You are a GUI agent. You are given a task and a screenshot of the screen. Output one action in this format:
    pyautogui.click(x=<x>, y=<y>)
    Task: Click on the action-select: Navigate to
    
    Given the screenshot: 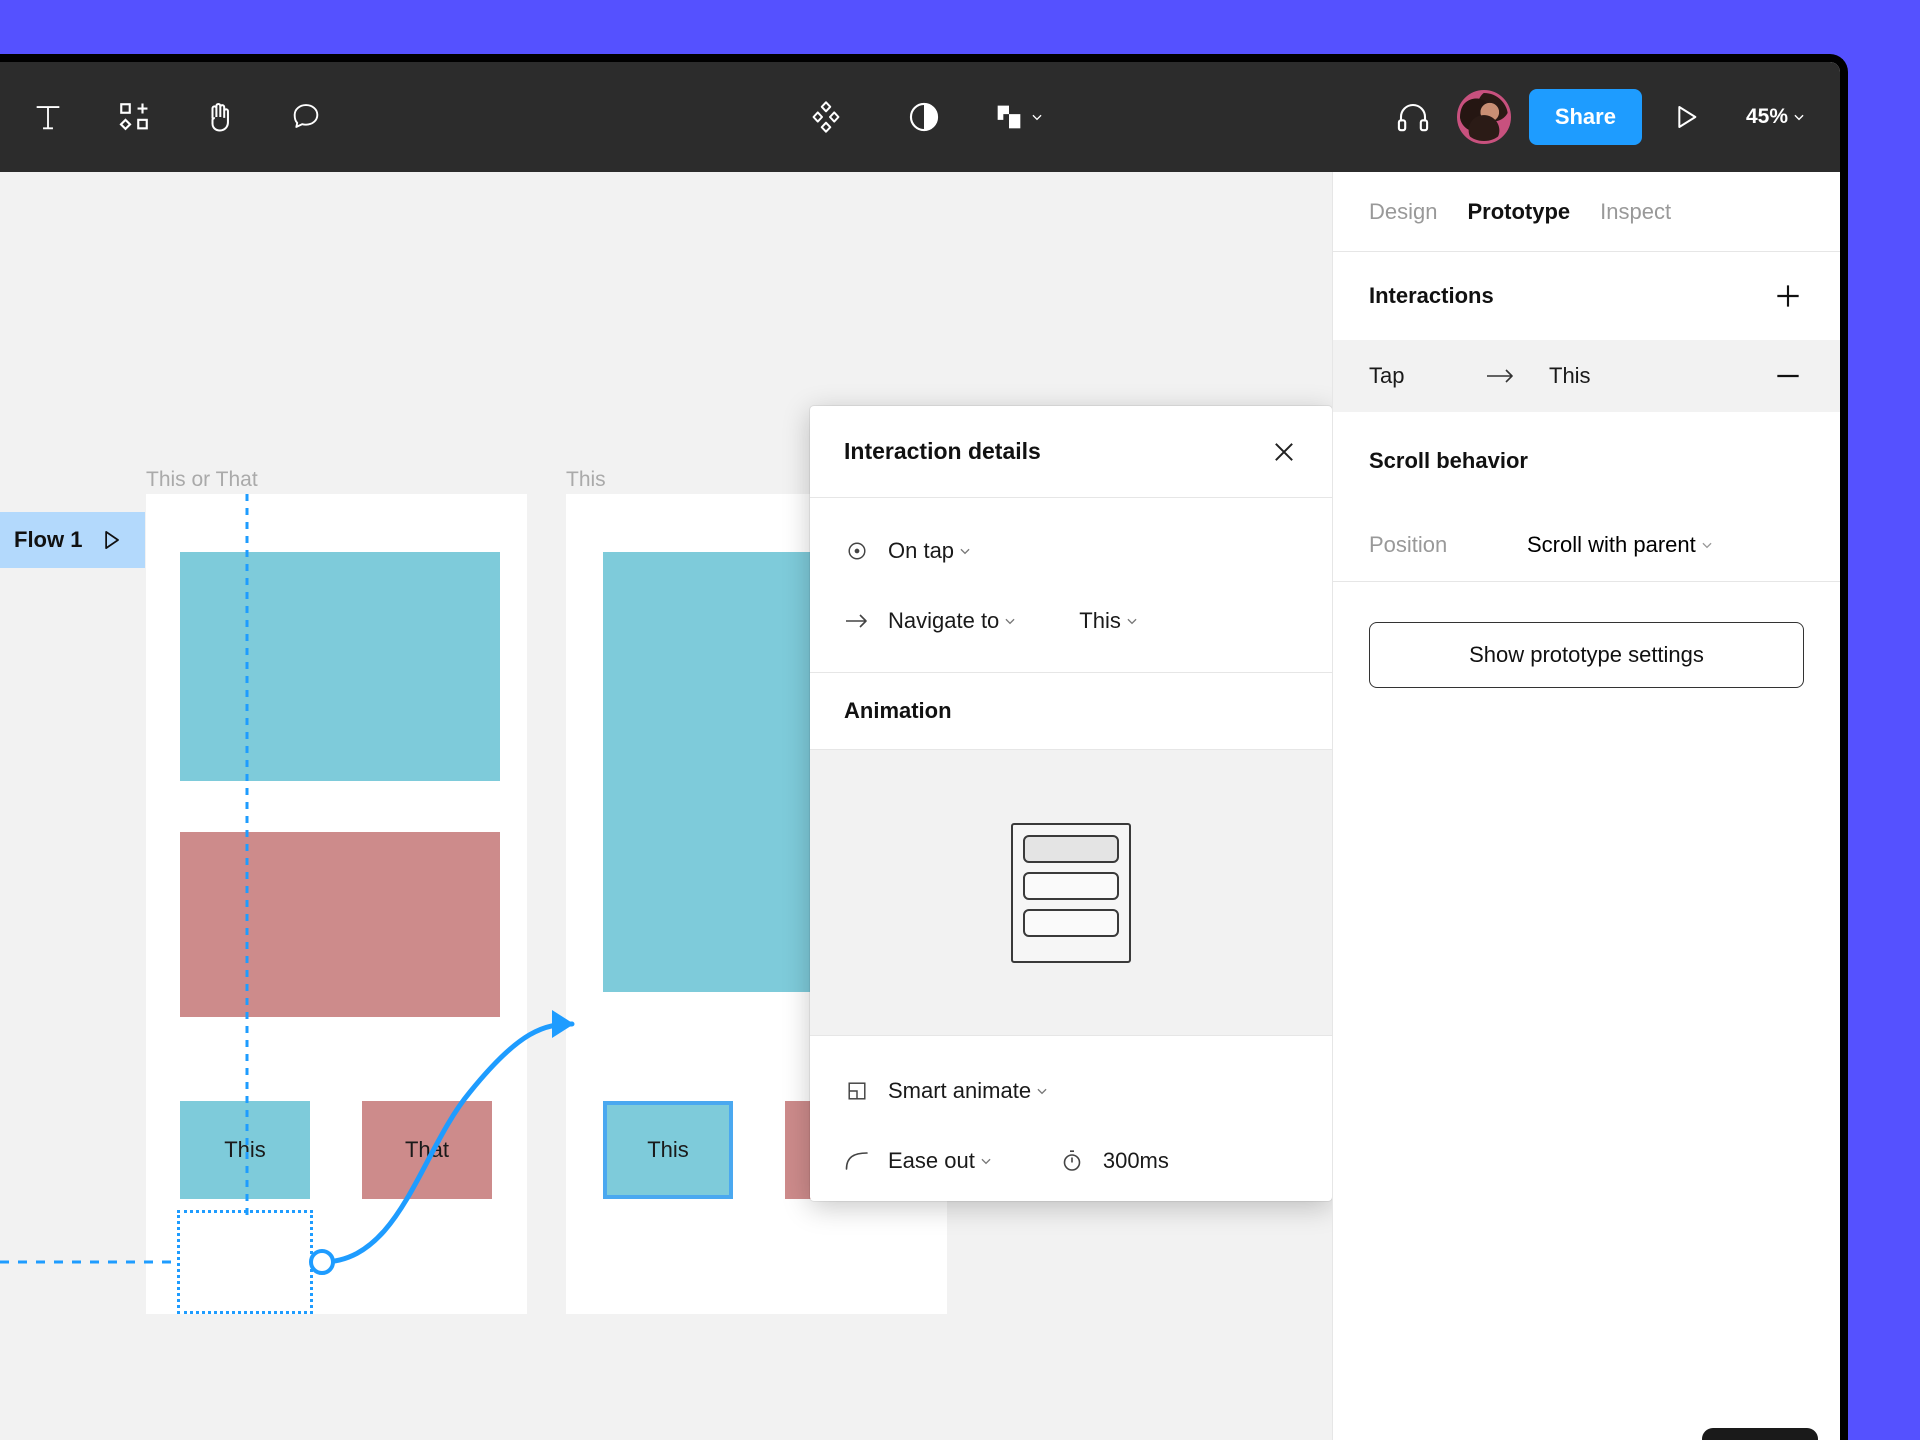 What is the action you would take?
    pyautogui.click(x=952, y=621)
    